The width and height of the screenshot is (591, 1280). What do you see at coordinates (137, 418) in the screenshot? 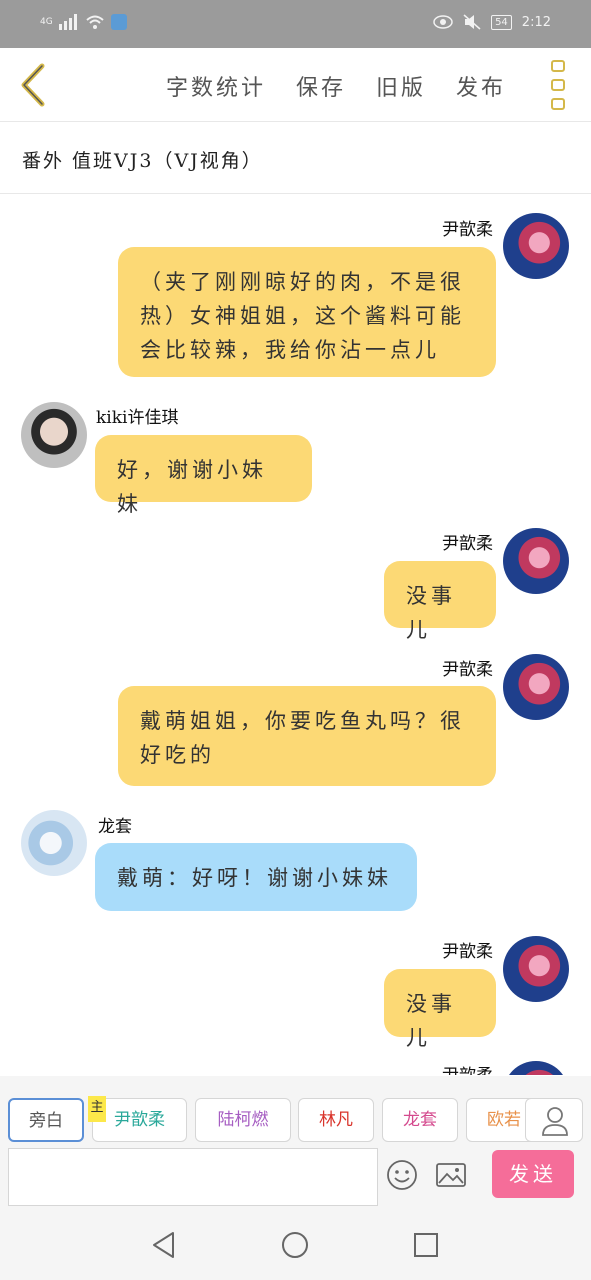
I see `sender-name: kiki许佳琪` at bounding box center [137, 418].